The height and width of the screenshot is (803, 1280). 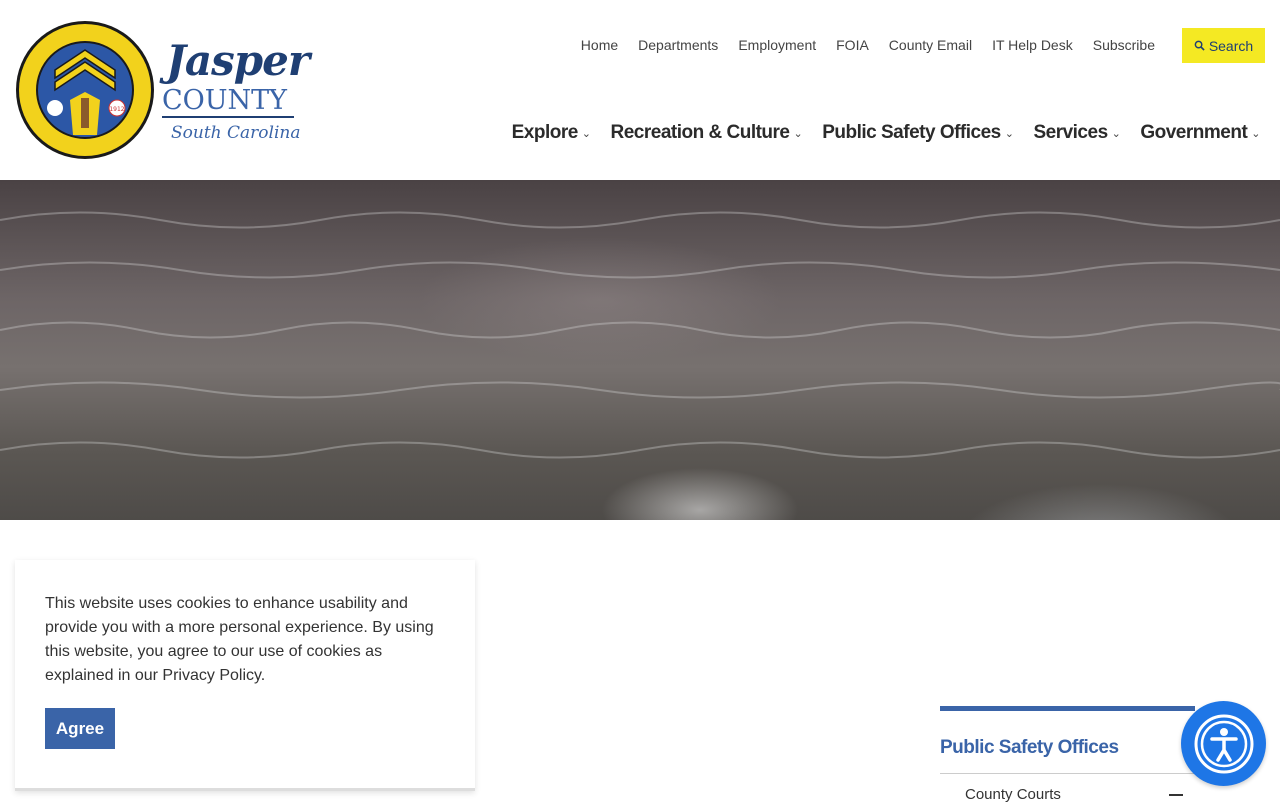 What do you see at coordinates (777, 45) in the screenshot?
I see `util-link-employment: Employment` at bounding box center [777, 45].